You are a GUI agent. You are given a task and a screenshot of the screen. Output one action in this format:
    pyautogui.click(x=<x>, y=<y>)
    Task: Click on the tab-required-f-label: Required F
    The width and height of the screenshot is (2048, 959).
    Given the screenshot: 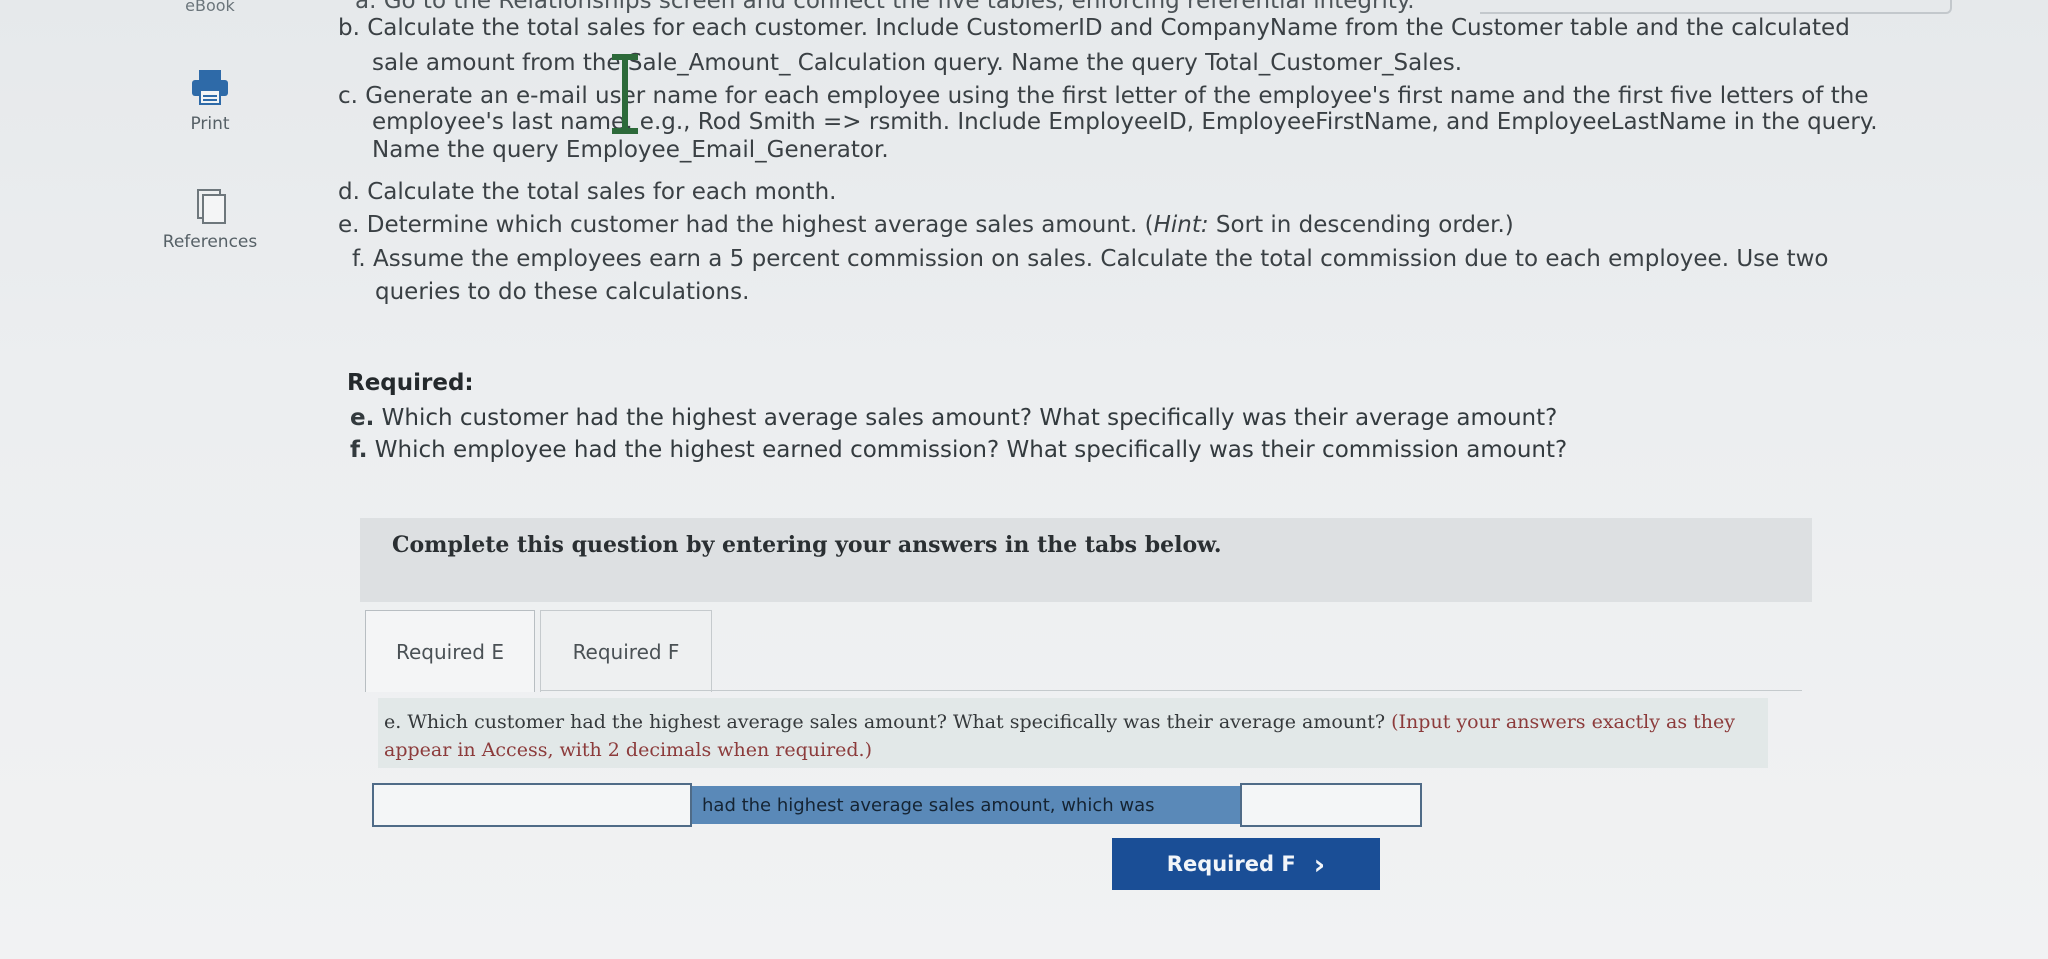 What is the action you would take?
    pyautogui.click(x=626, y=651)
    